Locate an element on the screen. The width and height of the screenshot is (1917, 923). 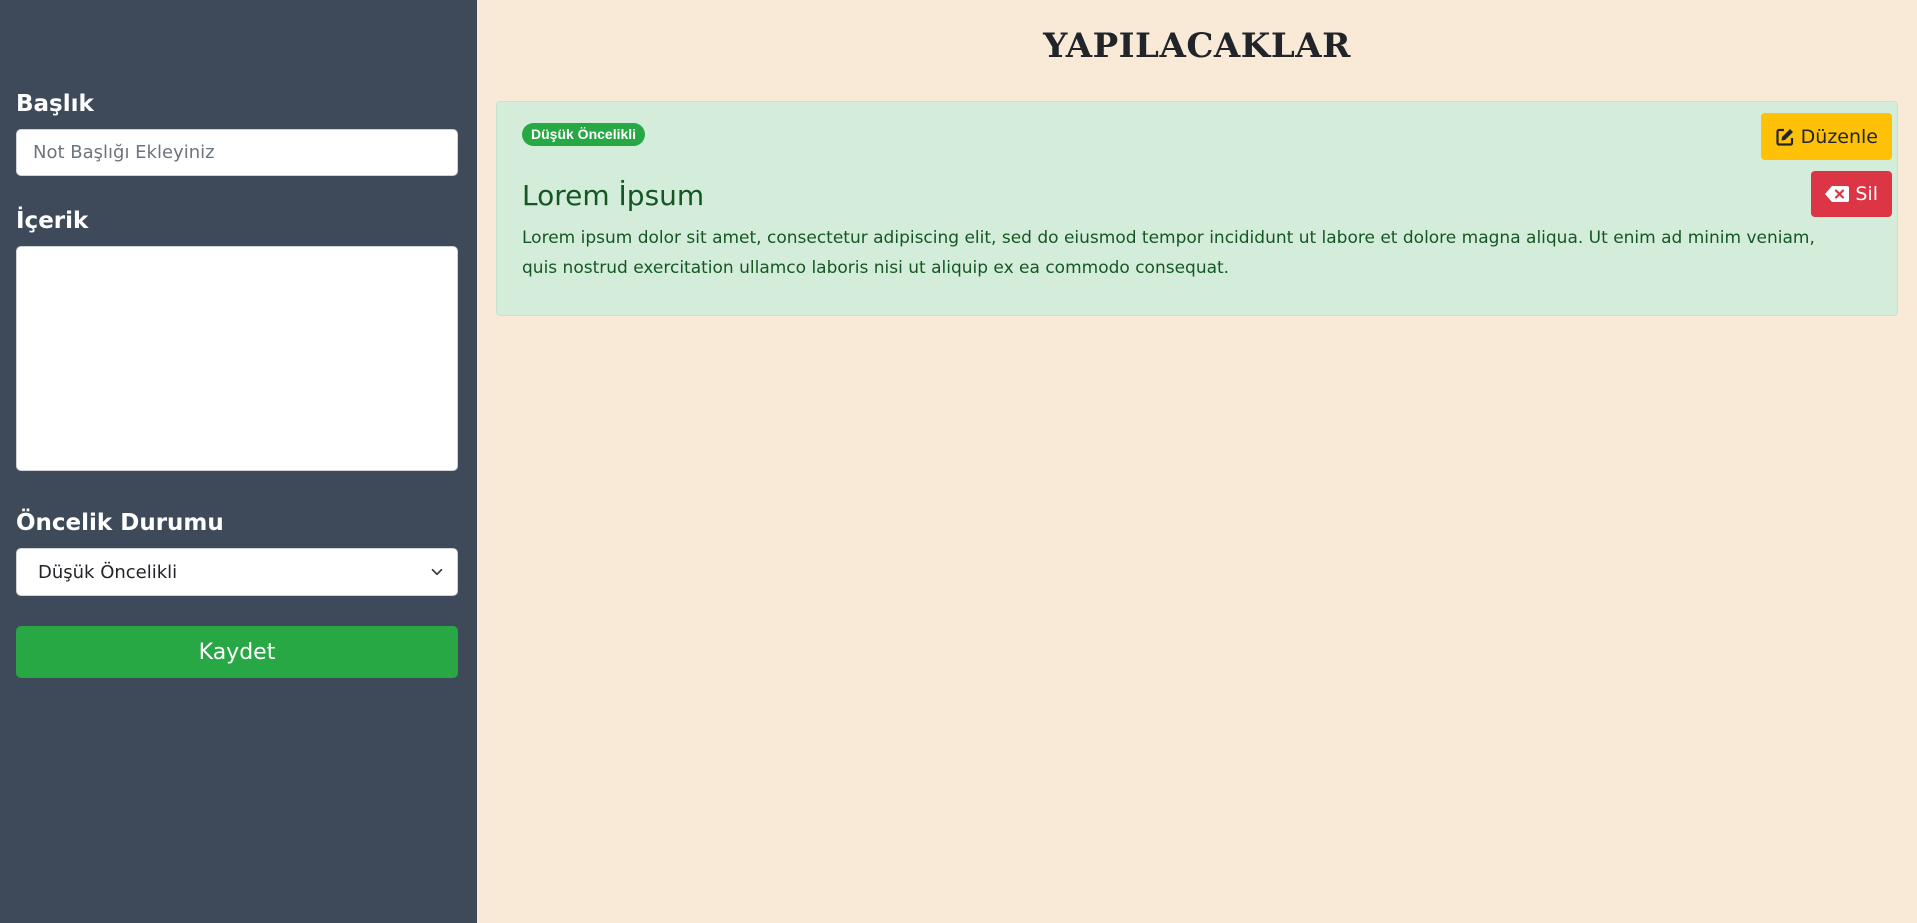
priority-select-value: Düşük Öncelikli is located at coordinates (108, 572).